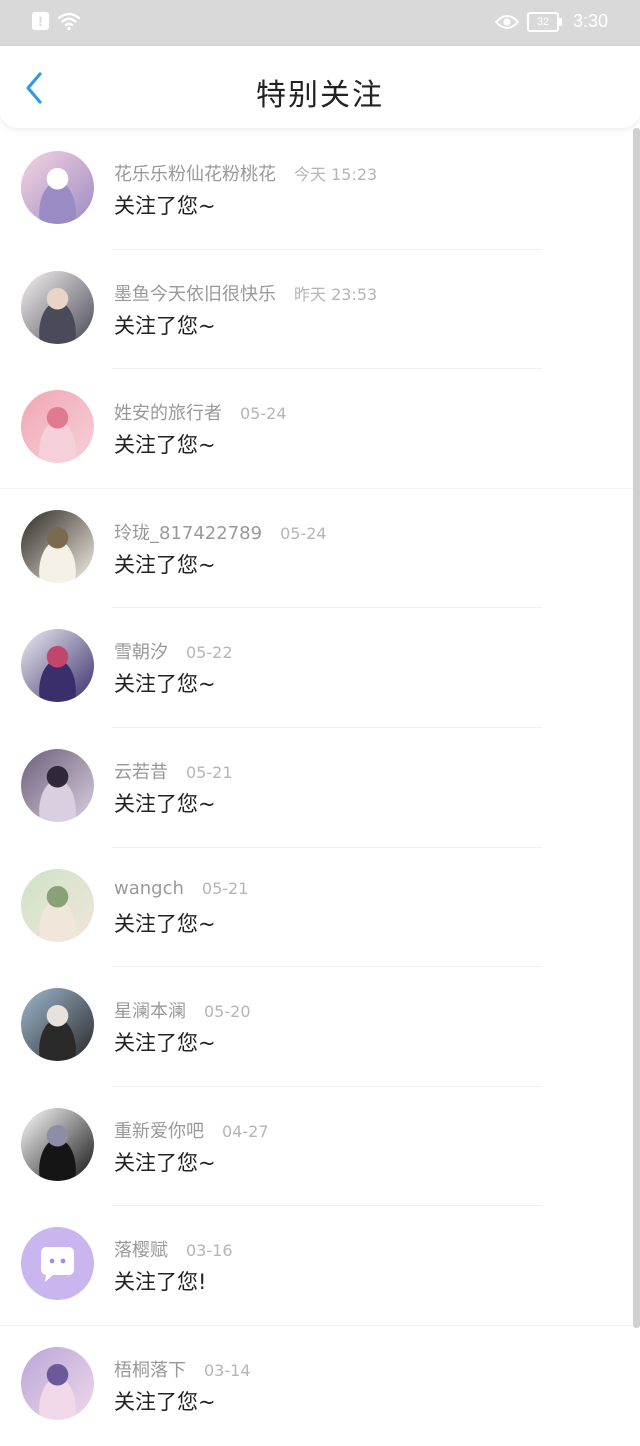 The height and width of the screenshot is (1446, 640). Describe the element at coordinates (141, 1250) in the screenshot. I see `username: 落樱赋` at that location.